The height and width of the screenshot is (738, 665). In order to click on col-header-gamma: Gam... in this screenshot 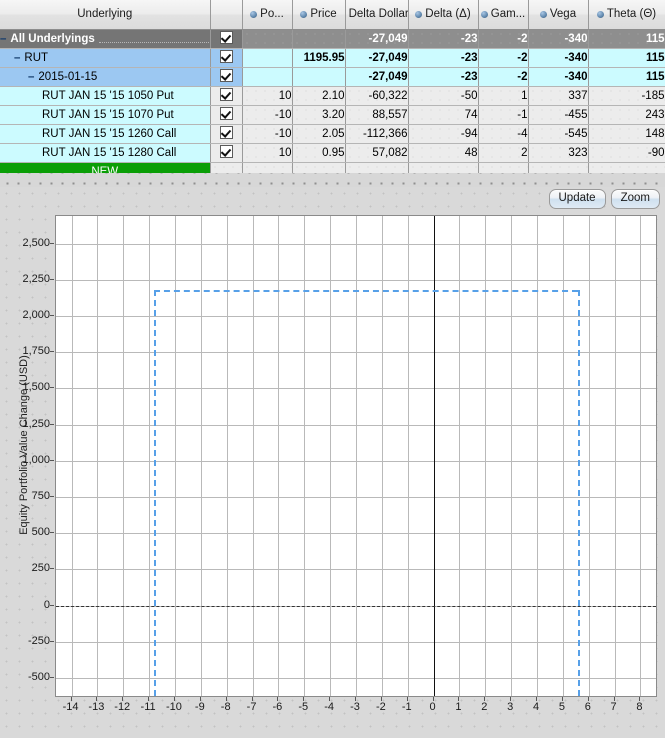, I will do `click(503, 15)`.